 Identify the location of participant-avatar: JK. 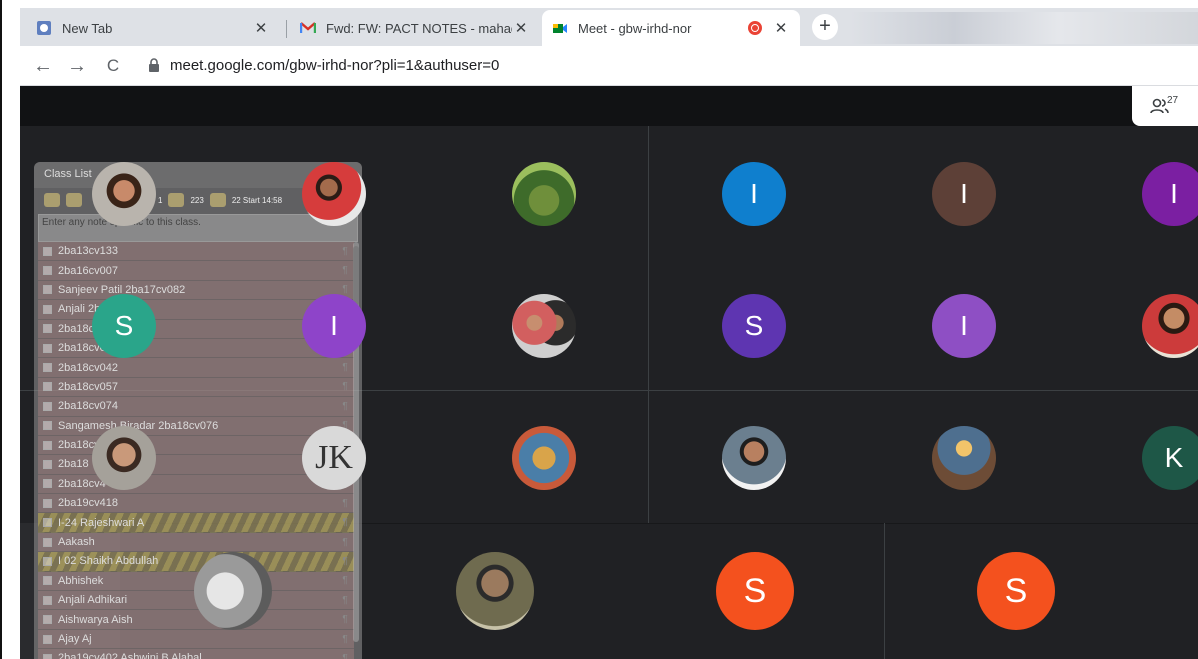
(334, 458).